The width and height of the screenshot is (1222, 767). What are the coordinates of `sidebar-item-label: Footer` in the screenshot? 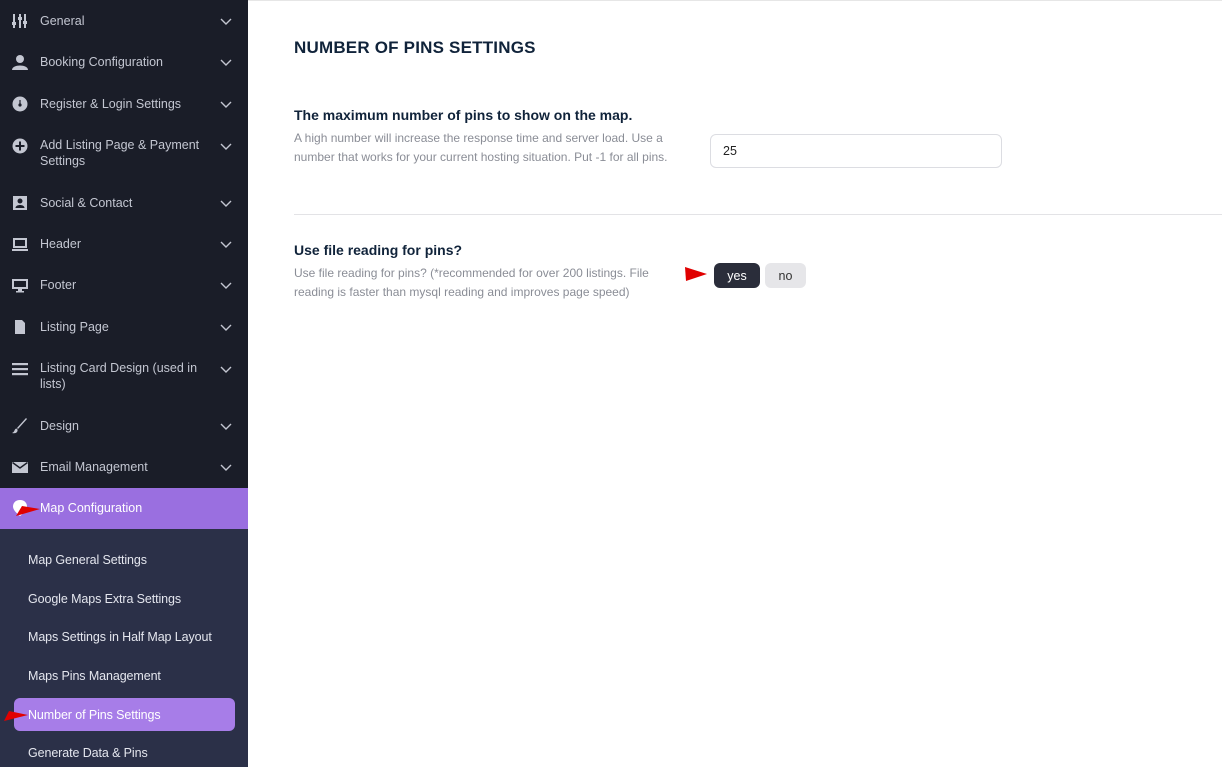 It's located at (58, 285).